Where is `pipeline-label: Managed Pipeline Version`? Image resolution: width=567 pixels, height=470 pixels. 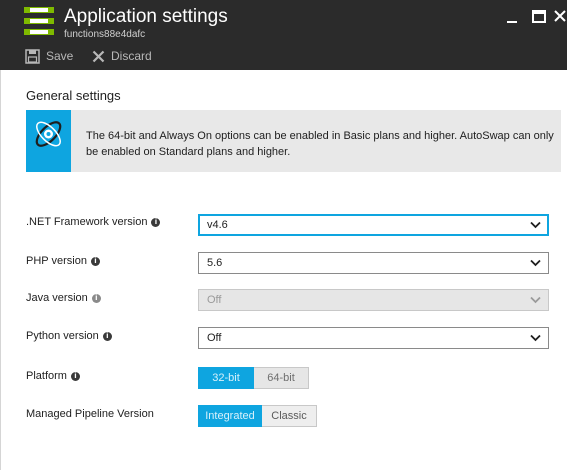
pipeline-label: Managed Pipeline Version is located at coordinates (90, 414).